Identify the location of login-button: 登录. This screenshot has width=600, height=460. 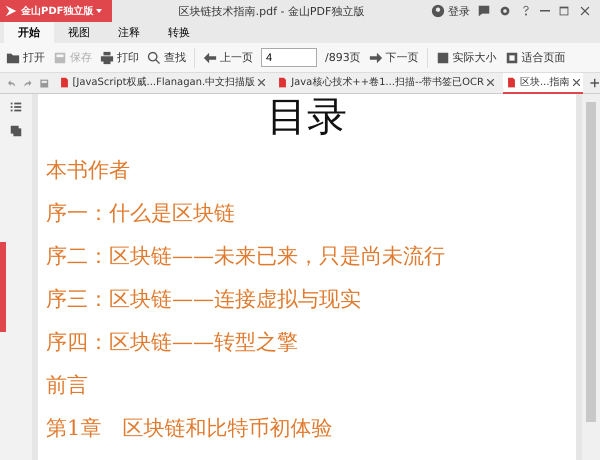
(450, 11).